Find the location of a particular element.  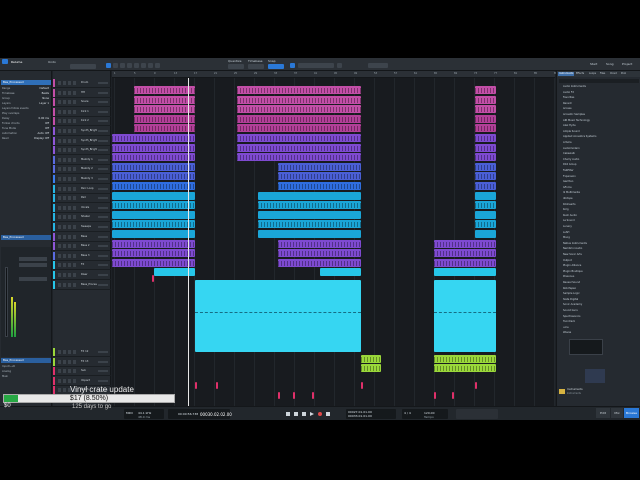

track-name: Impact is located at coordinates (89, 380).